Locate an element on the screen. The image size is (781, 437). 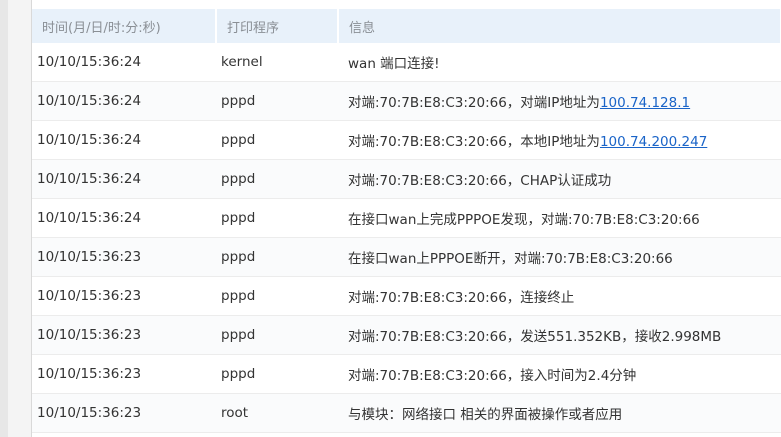
peer-ip-link: 100.74.128.1 is located at coordinates (645, 103).